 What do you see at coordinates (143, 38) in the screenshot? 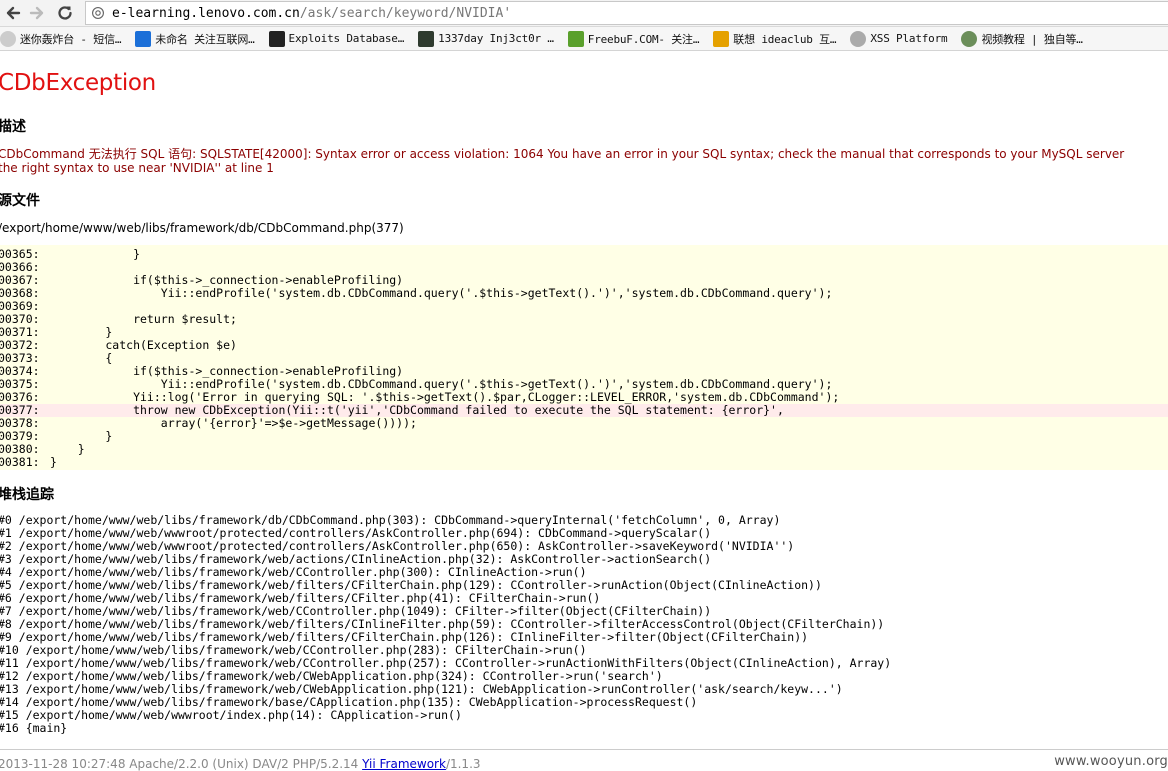
I see `mb-icon` at bounding box center [143, 38].